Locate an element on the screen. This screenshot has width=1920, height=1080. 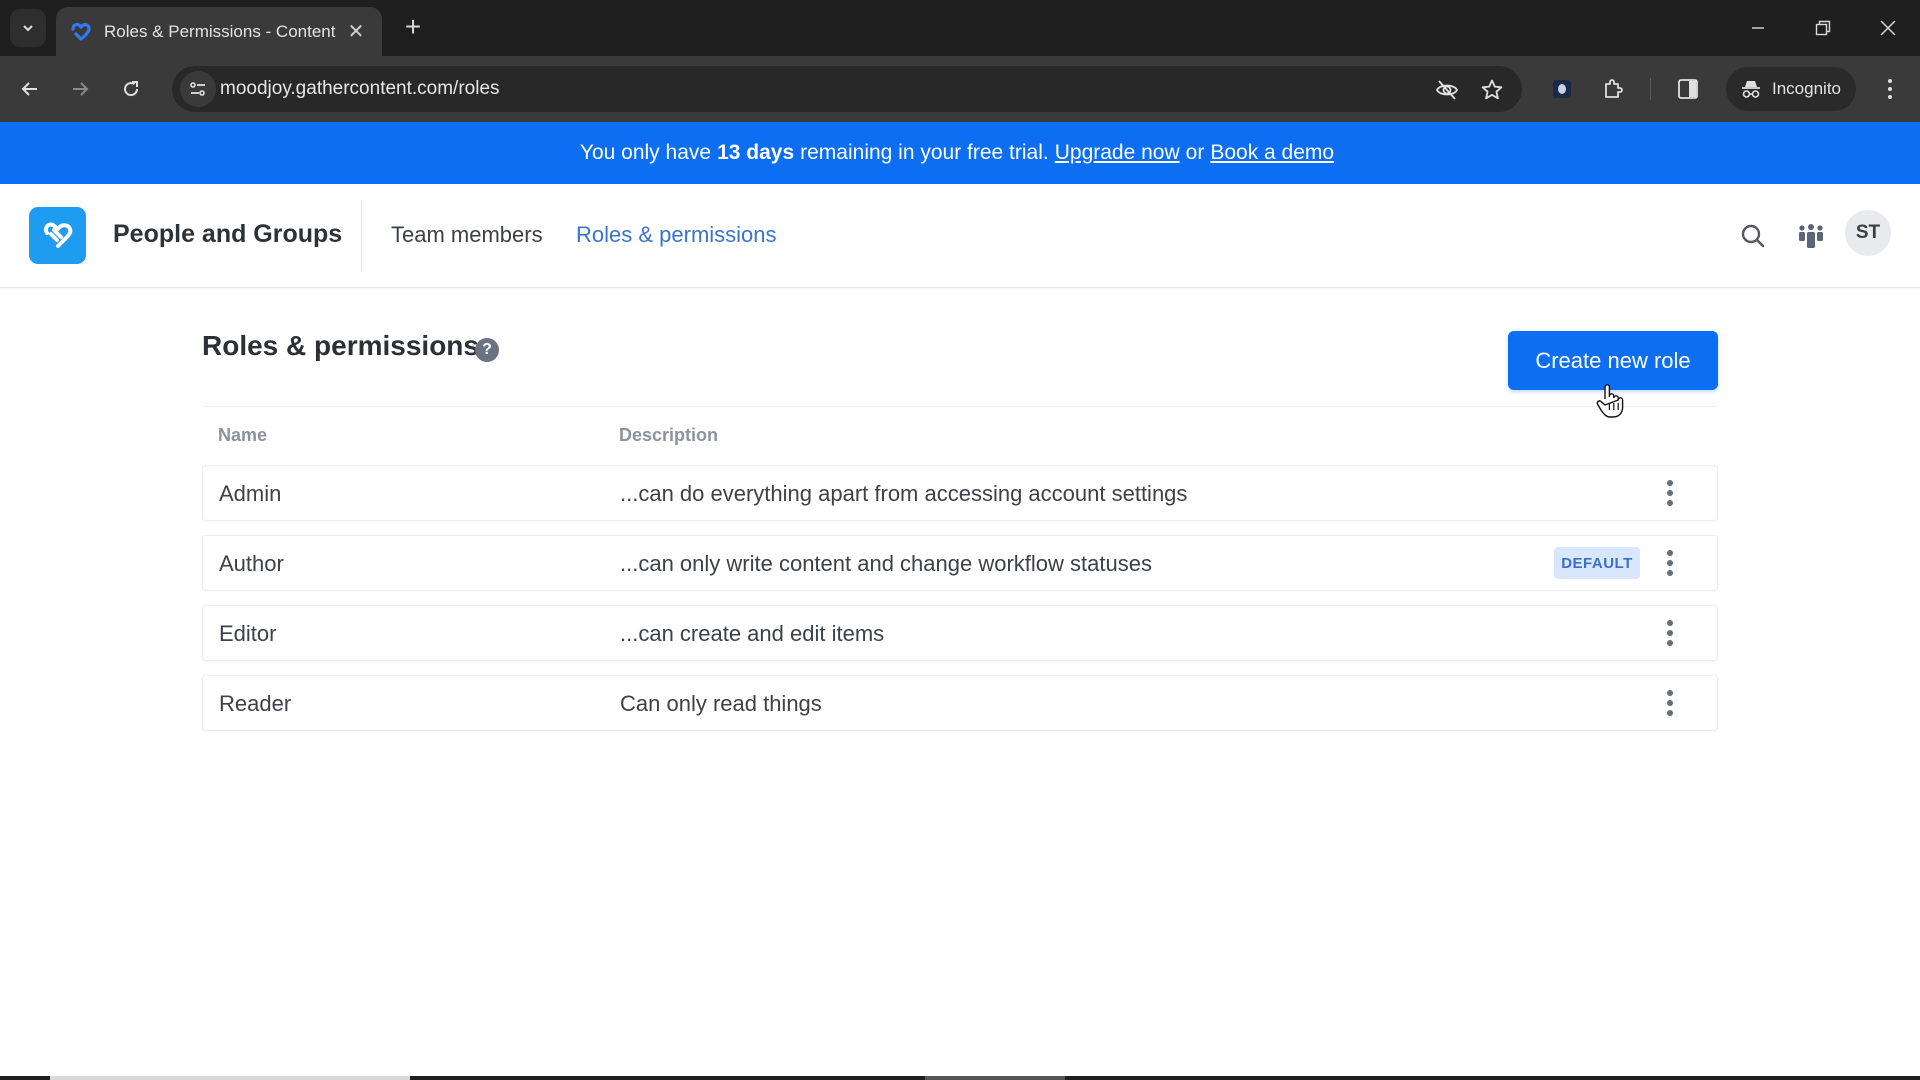
toolbar-divider is located at coordinates (1650, 89).